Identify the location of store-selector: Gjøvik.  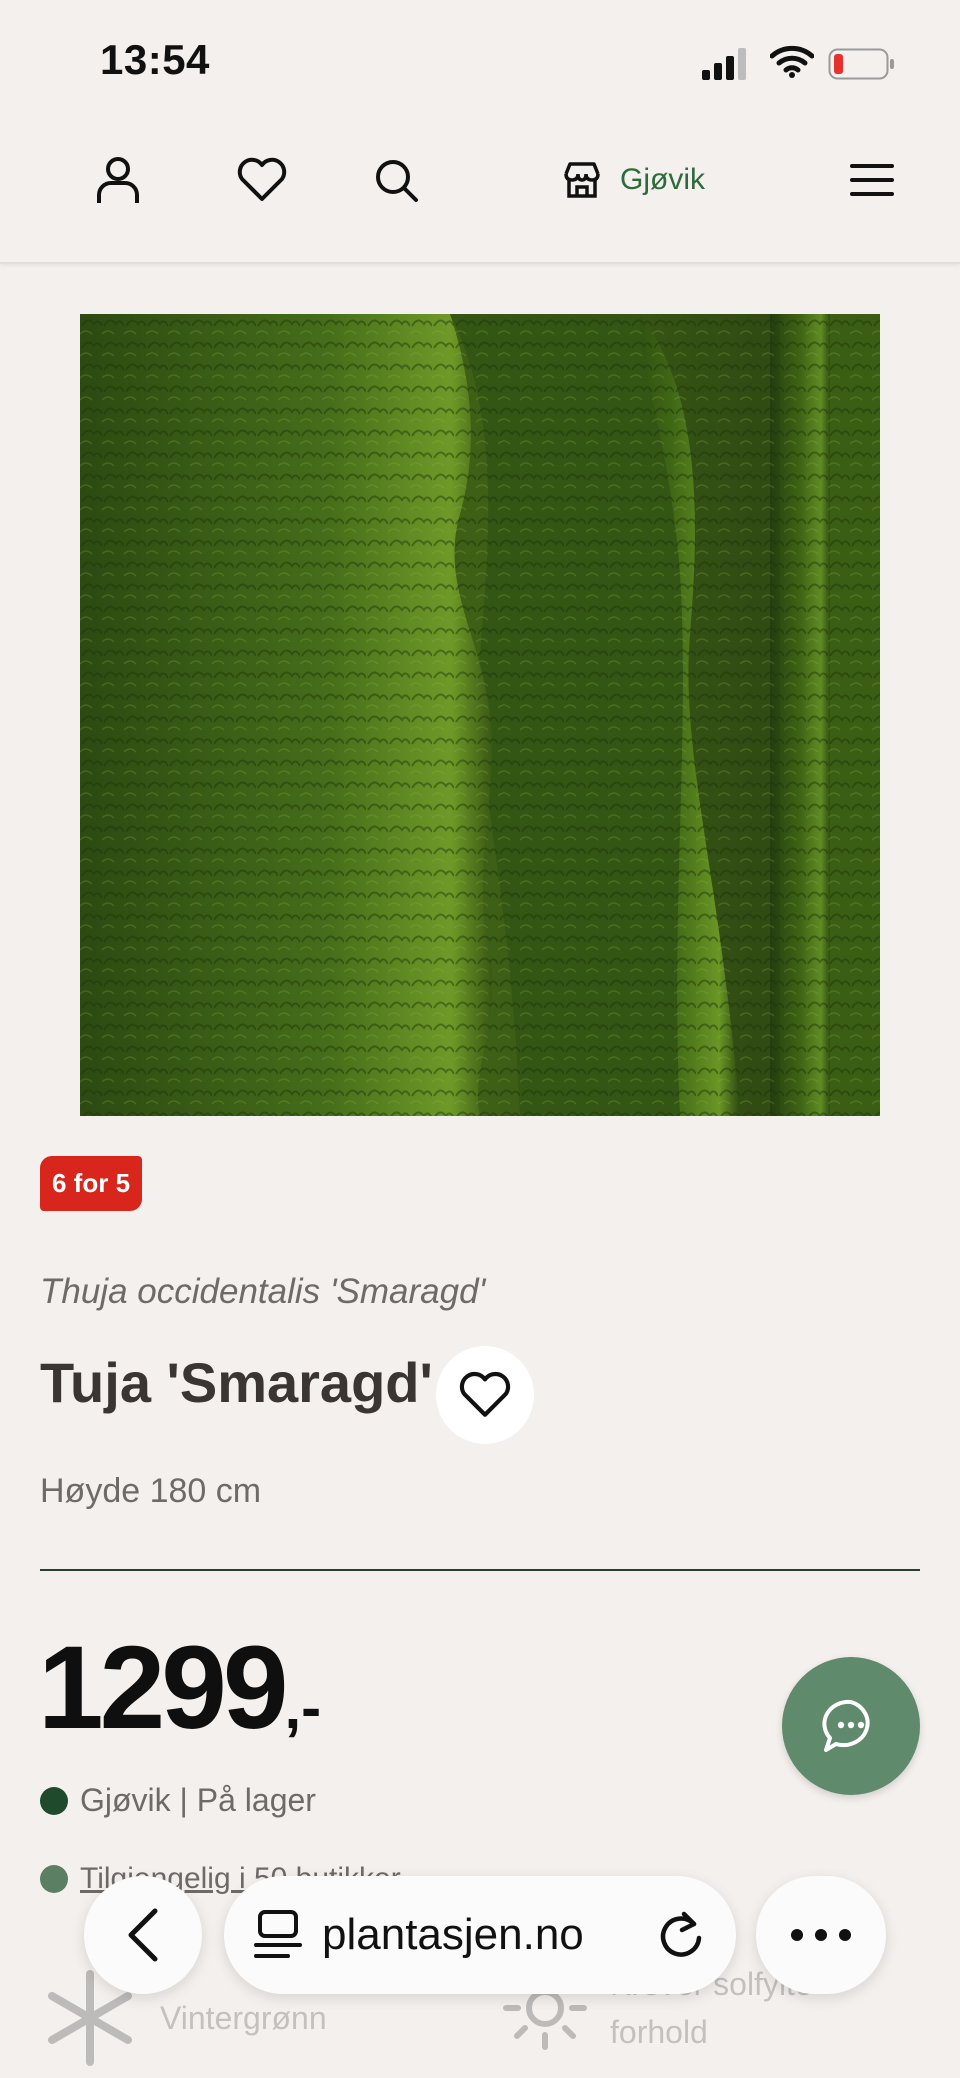
(633, 180).